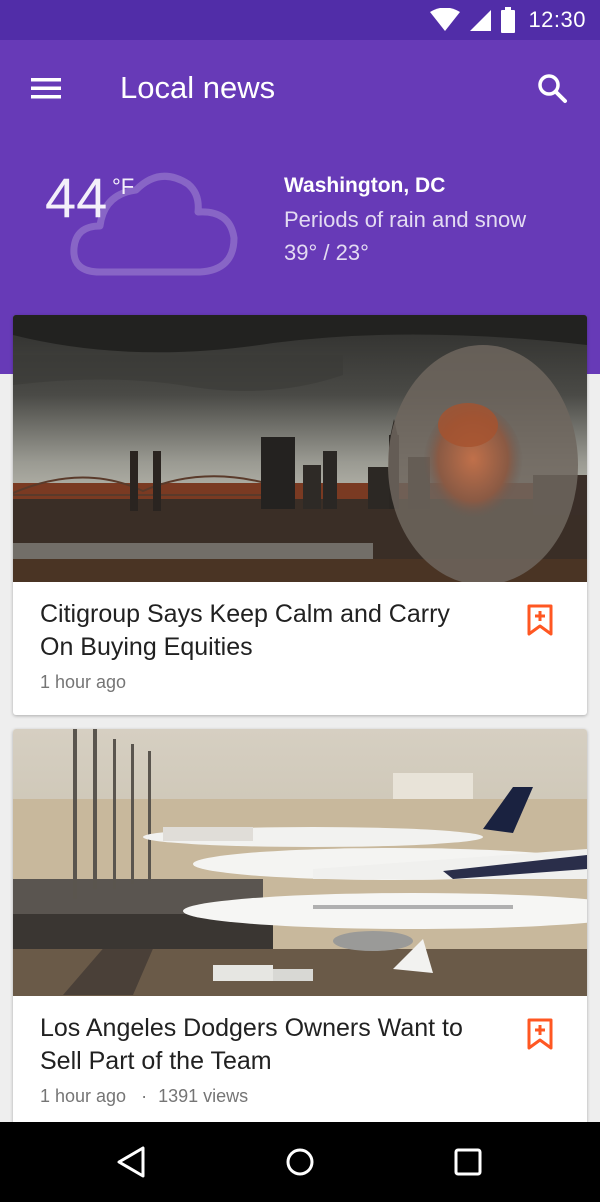 The width and height of the screenshot is (600, 1202). What do you see at coordinates (557, 19) in the screenshot?
I see `status-time: 12:30` at bounding box center [557, 19].